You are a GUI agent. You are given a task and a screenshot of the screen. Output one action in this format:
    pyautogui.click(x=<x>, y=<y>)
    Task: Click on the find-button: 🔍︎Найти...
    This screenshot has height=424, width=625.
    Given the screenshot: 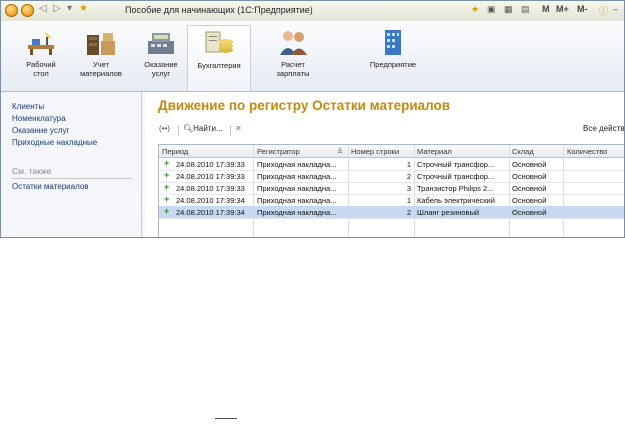 What is the action you would take?
    pyautogui.click(x=203, y=128)
    